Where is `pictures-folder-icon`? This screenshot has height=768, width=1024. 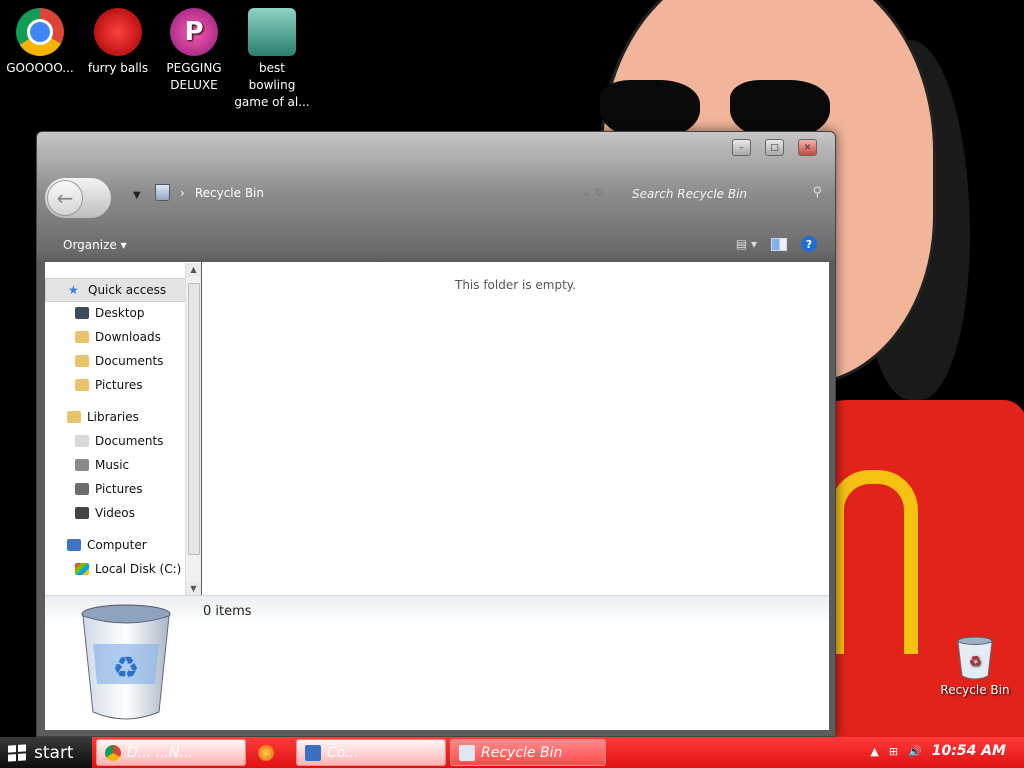 pictures-folder-icon is located at coordinates (82, 385).